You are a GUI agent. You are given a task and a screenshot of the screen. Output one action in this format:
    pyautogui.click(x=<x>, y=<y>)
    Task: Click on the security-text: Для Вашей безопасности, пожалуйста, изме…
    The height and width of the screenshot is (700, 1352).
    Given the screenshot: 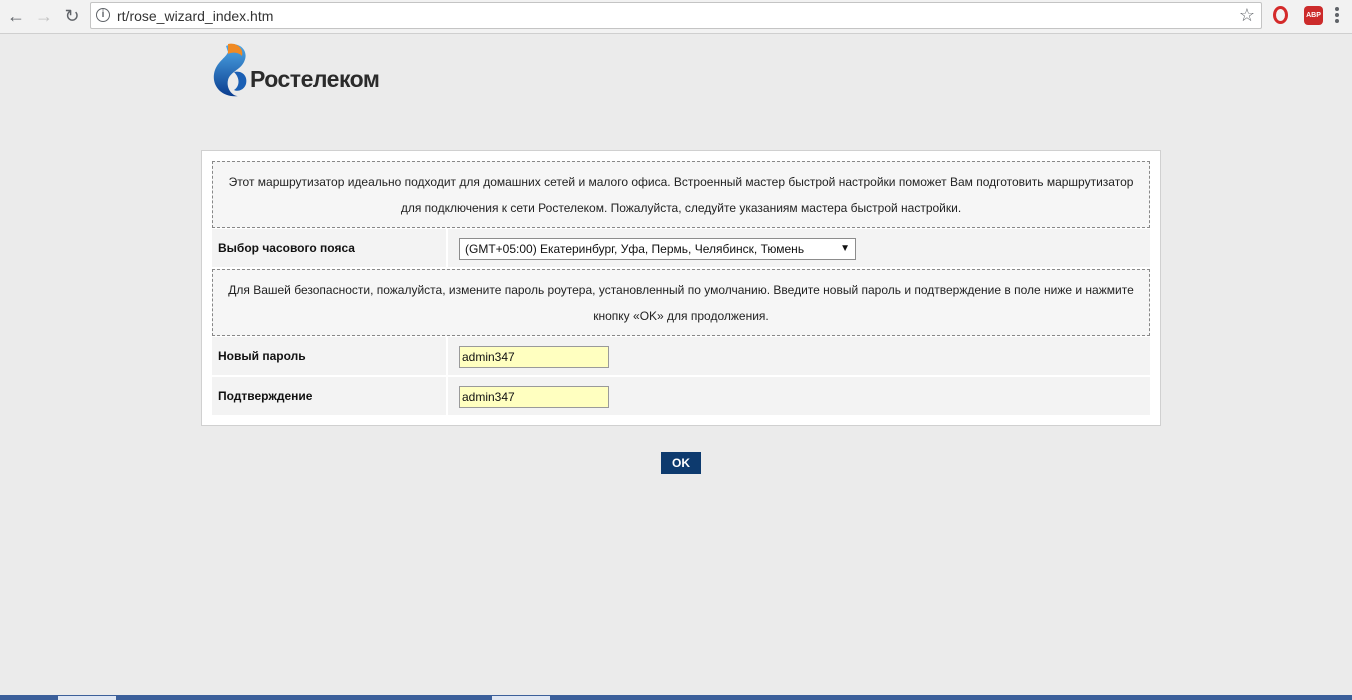 What is the action you would take?
    pyautogui.click(x=681, y=303)
    